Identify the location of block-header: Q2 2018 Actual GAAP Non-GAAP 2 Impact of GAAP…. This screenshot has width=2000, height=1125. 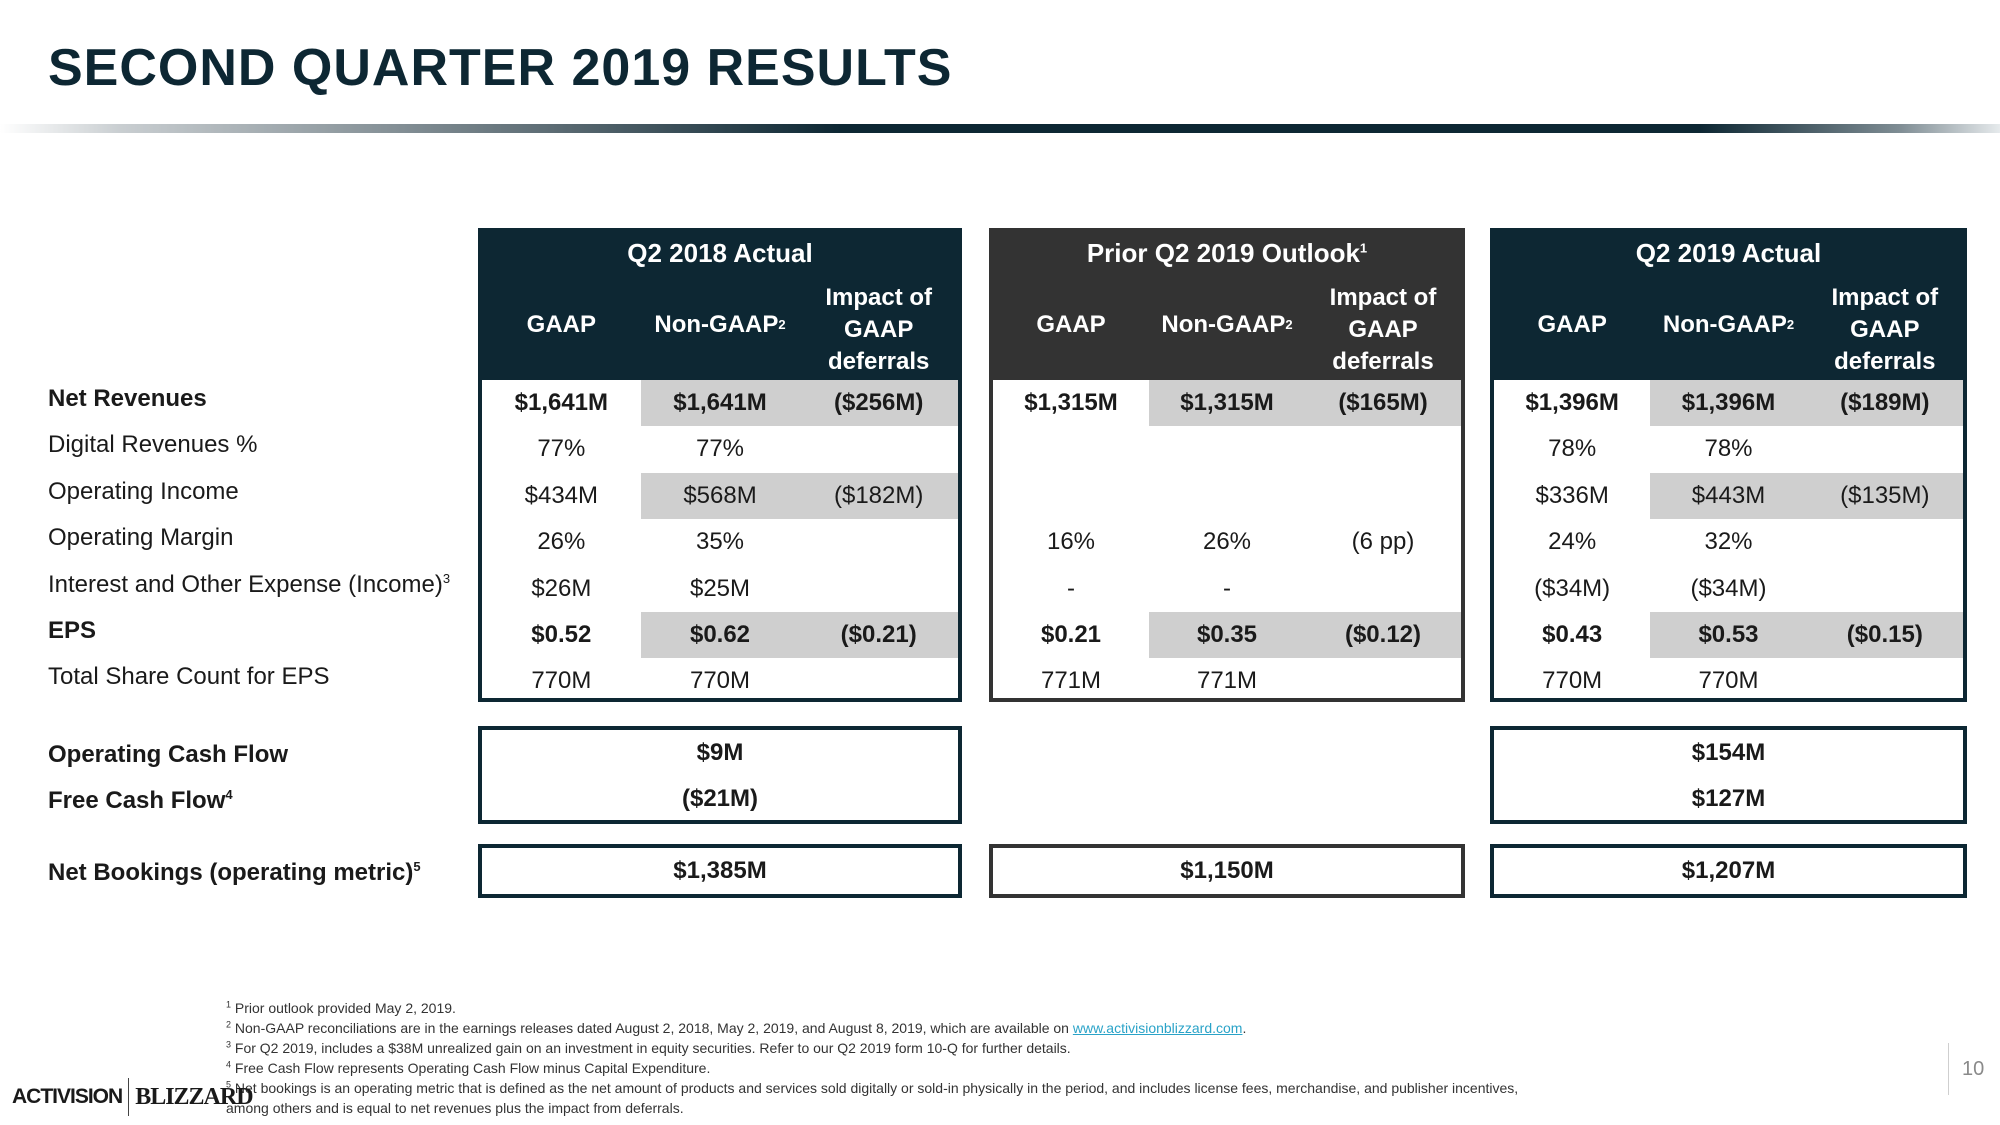
(720, 306).